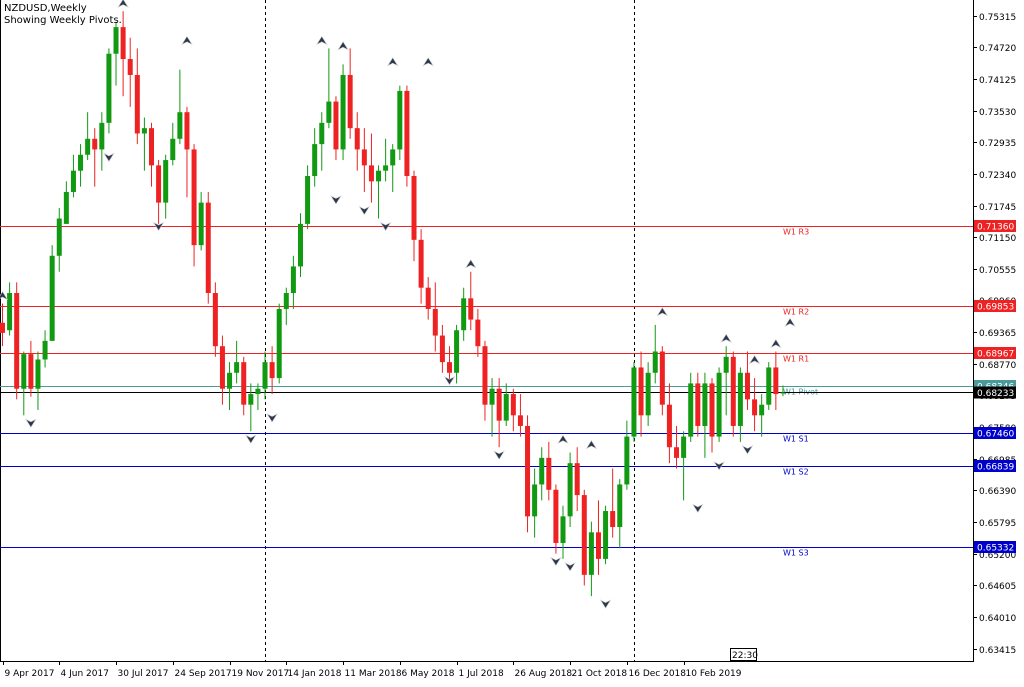  Describe the element at coordinates (428, 674) in the screenshot. I see `x-tick-label: 6 May 2018` at that location.